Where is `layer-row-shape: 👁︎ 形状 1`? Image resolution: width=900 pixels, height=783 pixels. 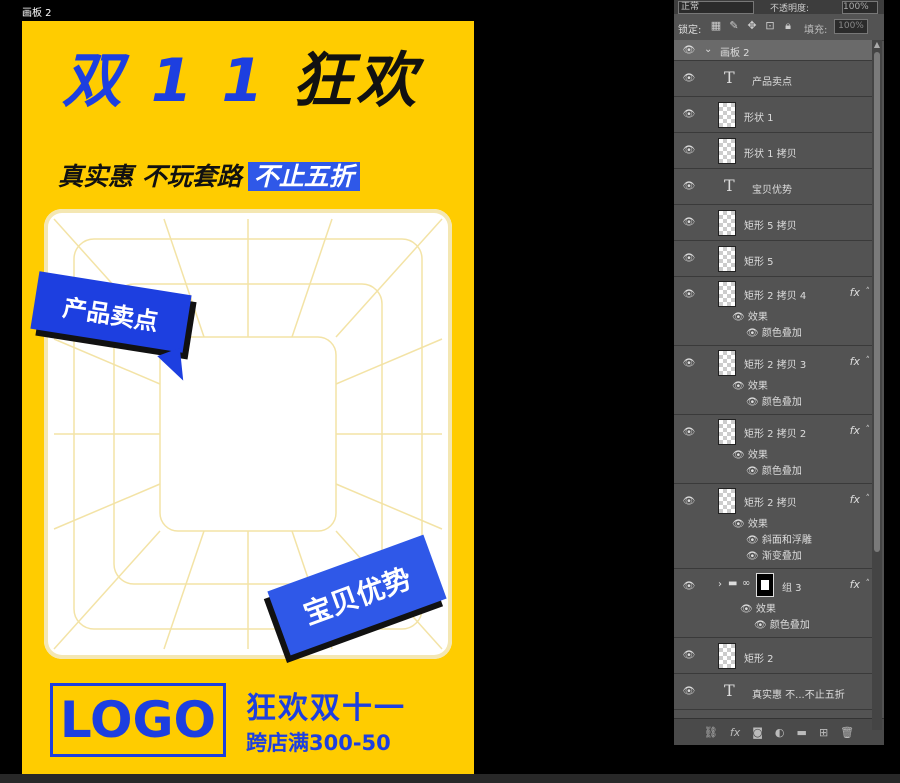
layer-row-shape: 👁︎ 形状 1 is located at coordinates (773, 115).